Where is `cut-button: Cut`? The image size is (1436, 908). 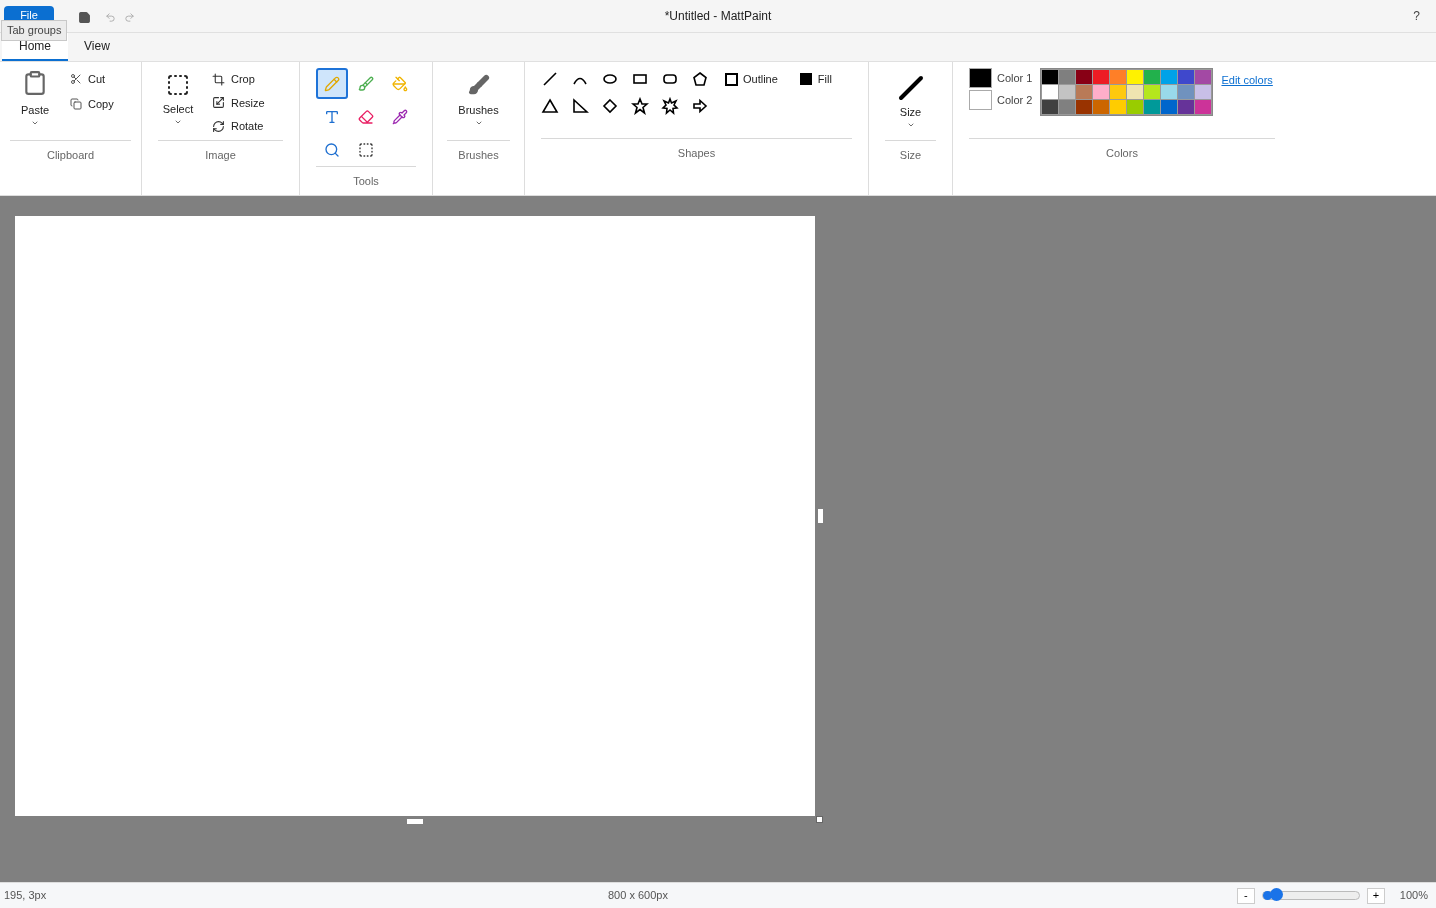 cut-button: Cut is located at coordinates (92, 79).